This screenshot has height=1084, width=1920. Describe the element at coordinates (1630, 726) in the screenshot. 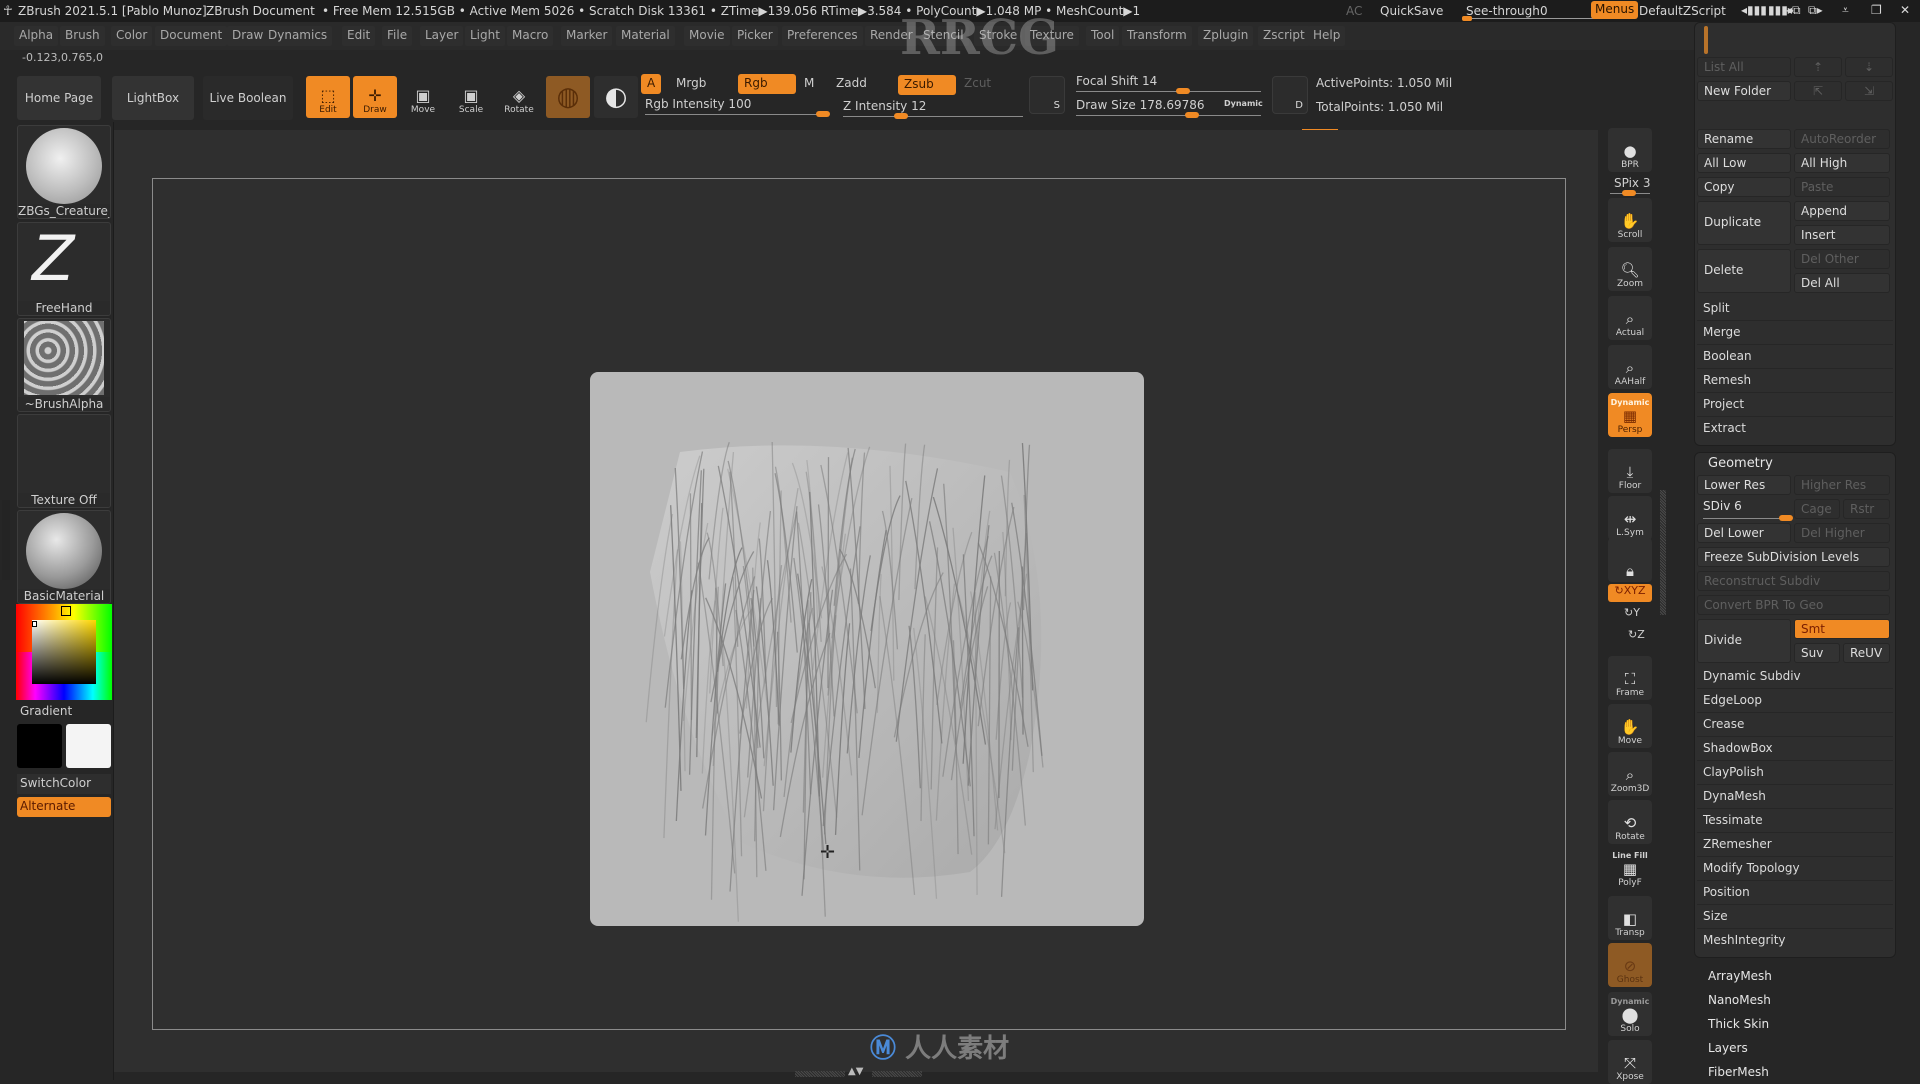

I see `move-3d-button: ✋Move` at that location.